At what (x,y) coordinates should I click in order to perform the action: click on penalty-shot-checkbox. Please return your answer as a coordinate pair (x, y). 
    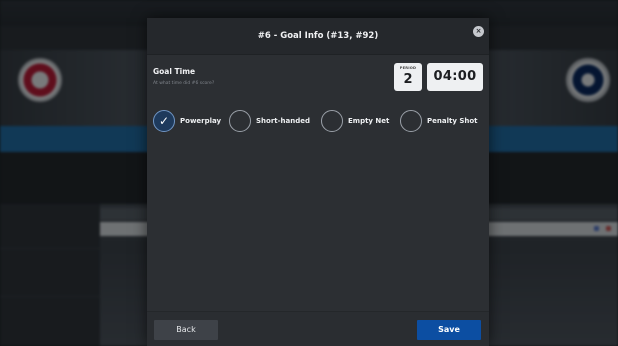
    Looking at the image, I should click on (411, 121).